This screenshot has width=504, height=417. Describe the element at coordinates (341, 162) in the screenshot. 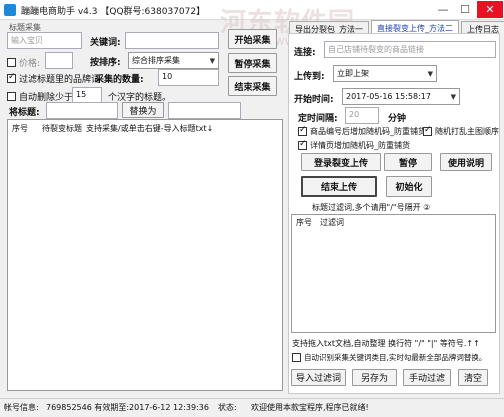

I see `fission-upload-button: 登录裂变上传` at that location.